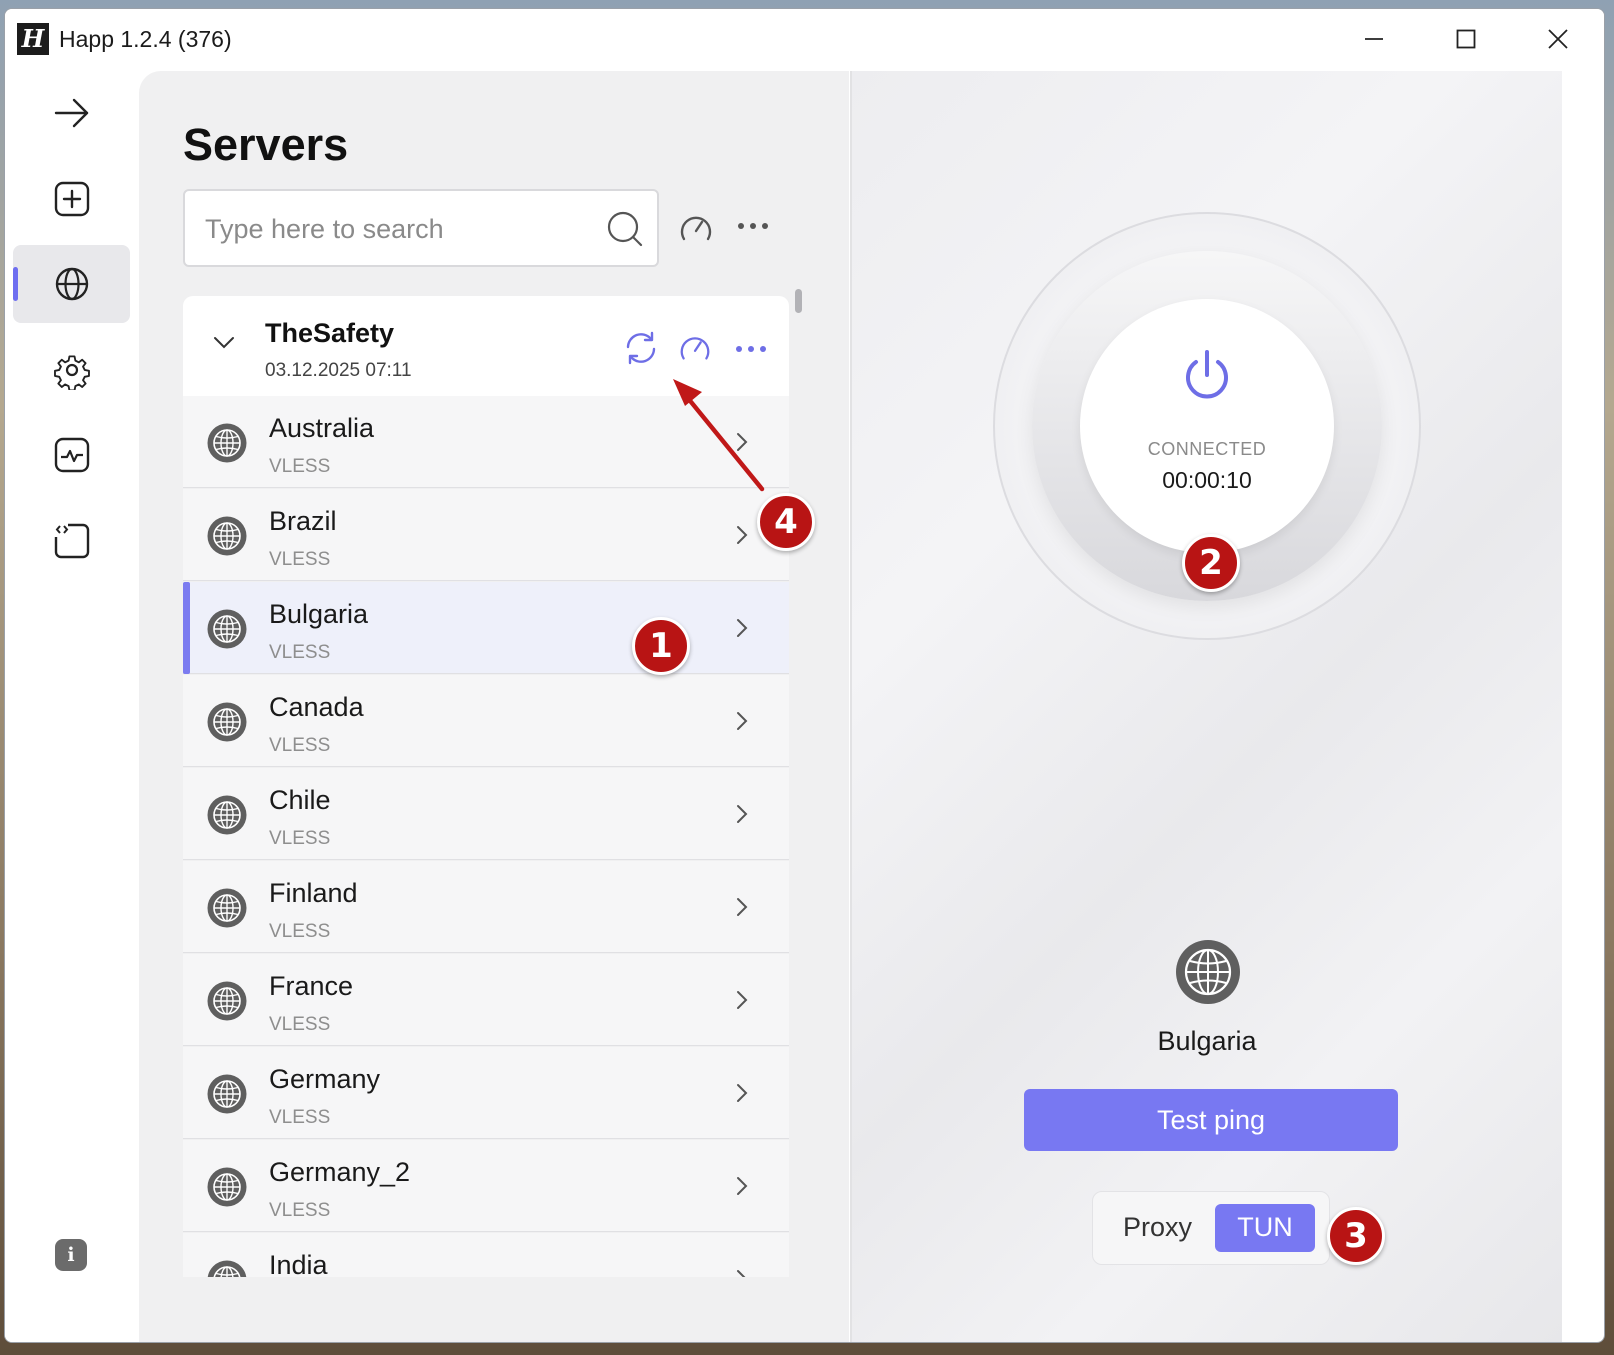 The height and width of the screenshot is (1355, 1614). Describe the element at coordinates (71, 1255) in the screenshot. I see `info-button: i` at that location.